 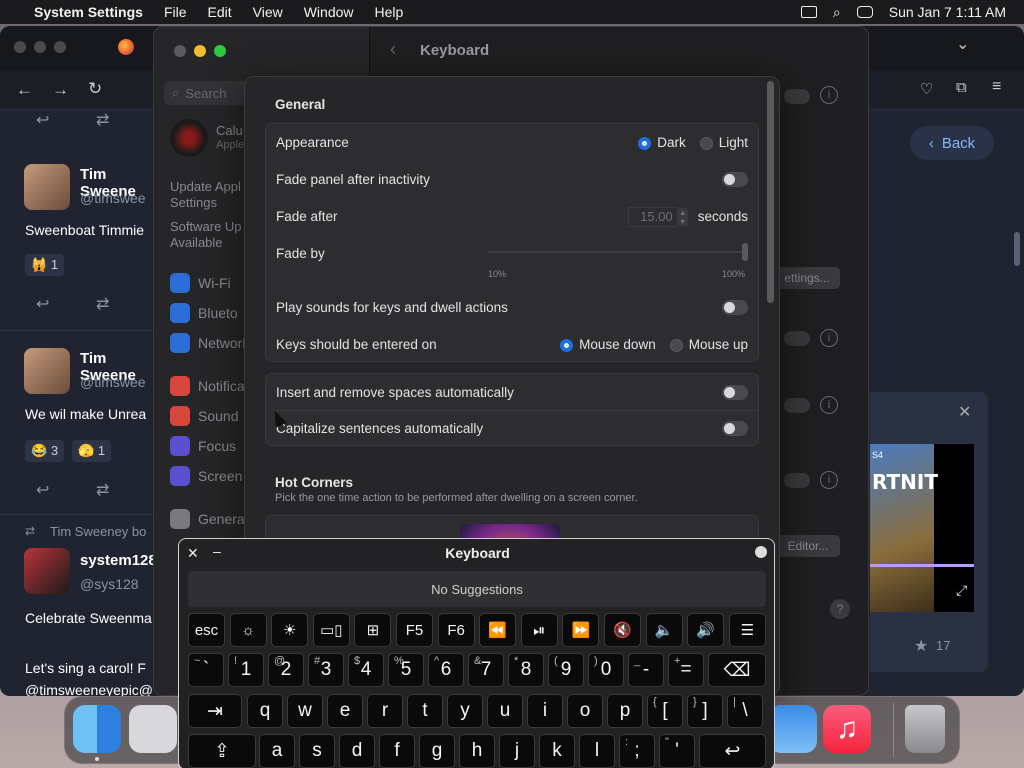 What do you see at coordinates (204, 416) in the screenshot?
I see `sidebar-item-sound: Sound` at bounding box center [204, 416].